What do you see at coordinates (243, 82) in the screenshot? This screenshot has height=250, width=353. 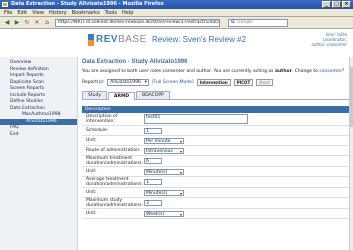 I see `picot-button: PICOT` at bounding box center [243, 82].